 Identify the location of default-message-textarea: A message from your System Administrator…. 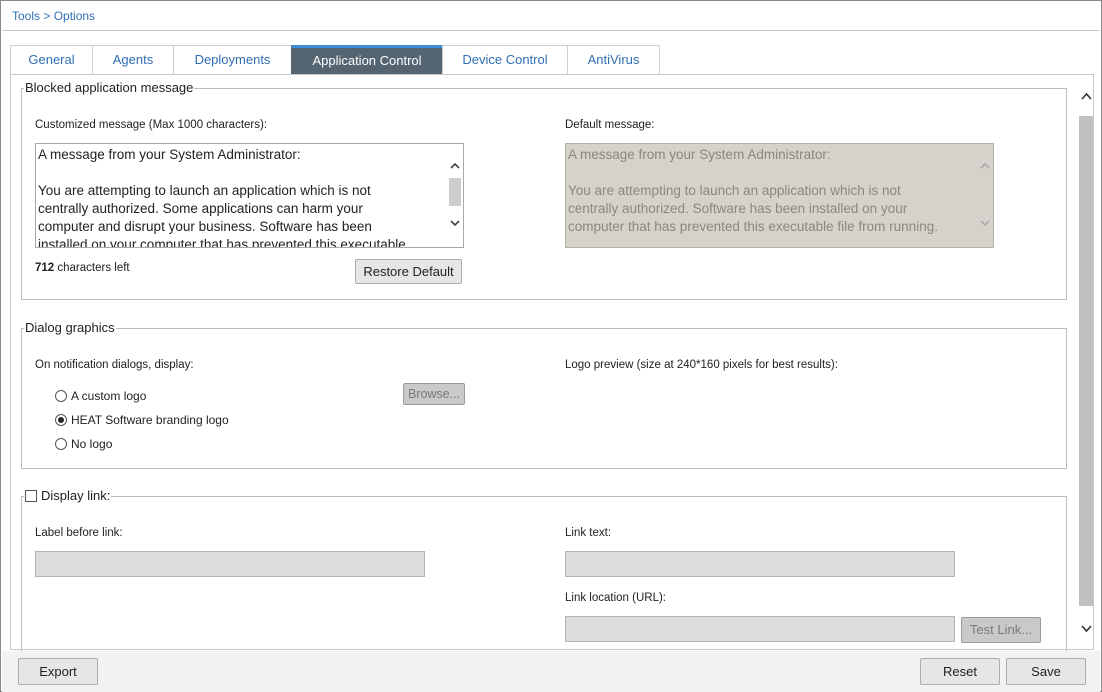
(779, 195).